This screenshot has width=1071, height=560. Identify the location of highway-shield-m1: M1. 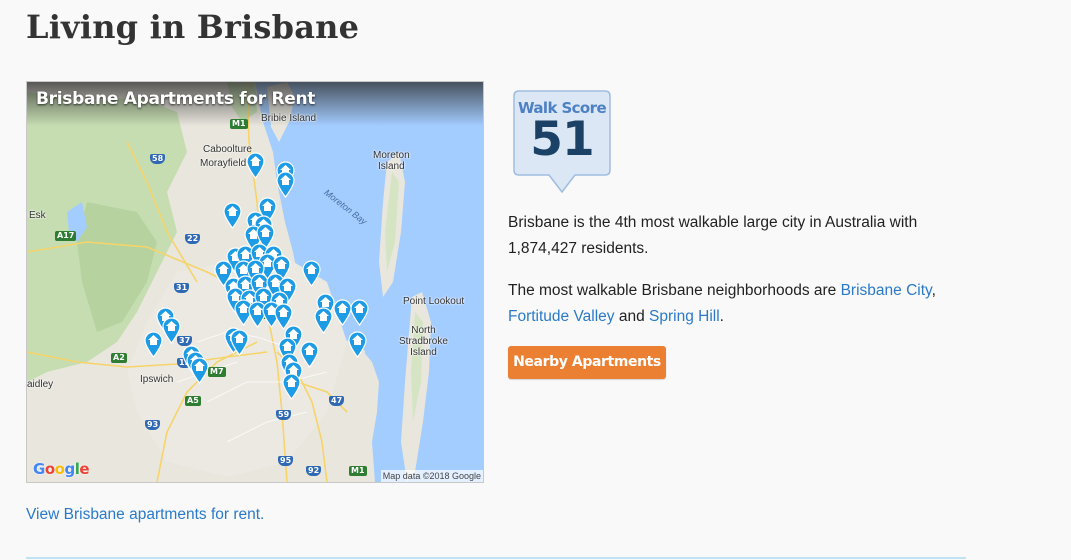
(239, 124).